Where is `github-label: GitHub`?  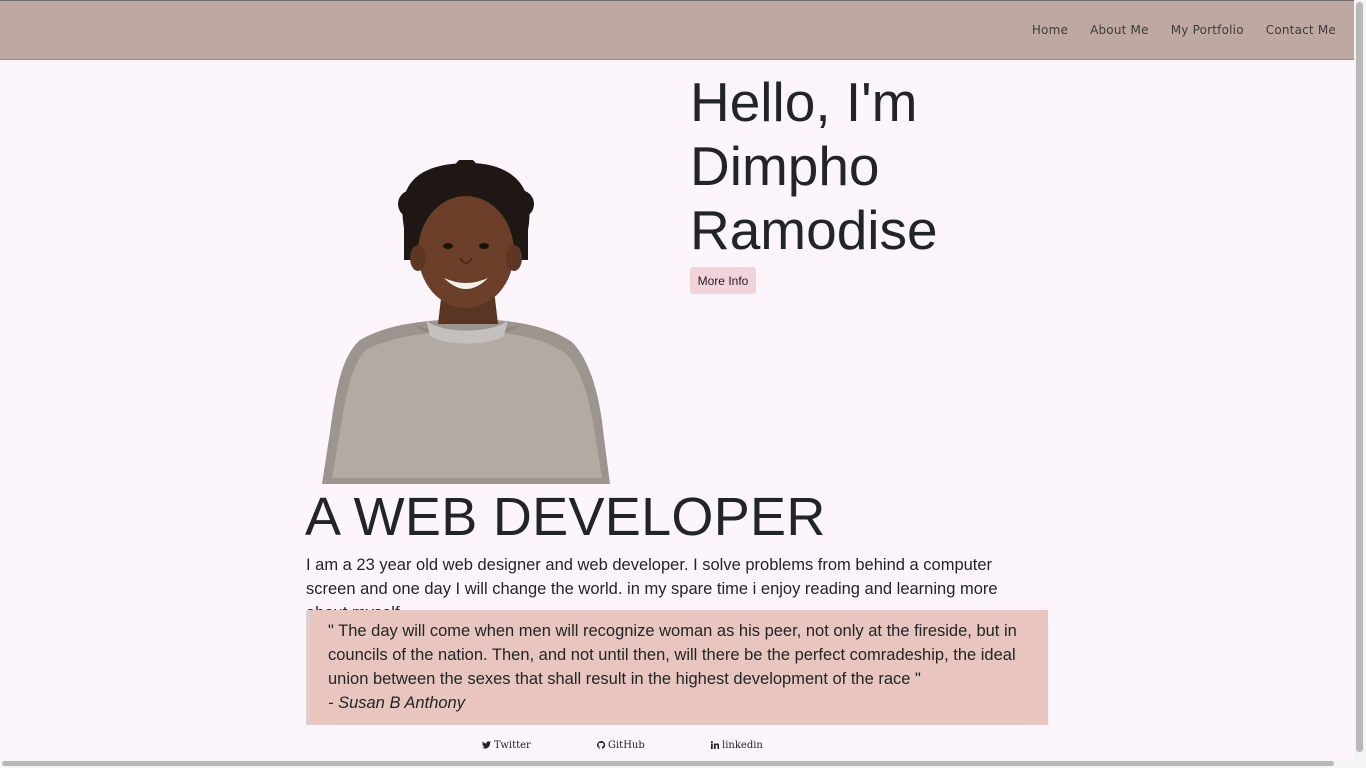 github-label: GitHub is located at coordinates (626, 745).